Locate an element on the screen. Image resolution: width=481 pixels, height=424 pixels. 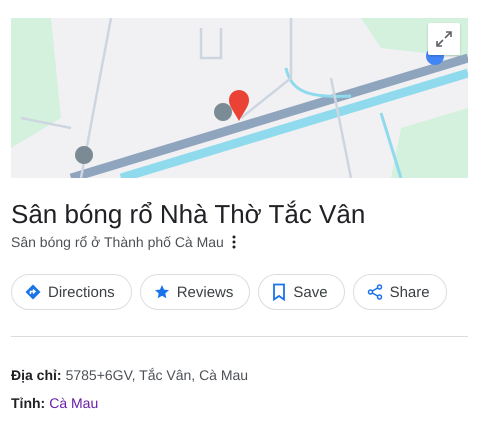
bookmark-icon is located at coordinates (279, 292).